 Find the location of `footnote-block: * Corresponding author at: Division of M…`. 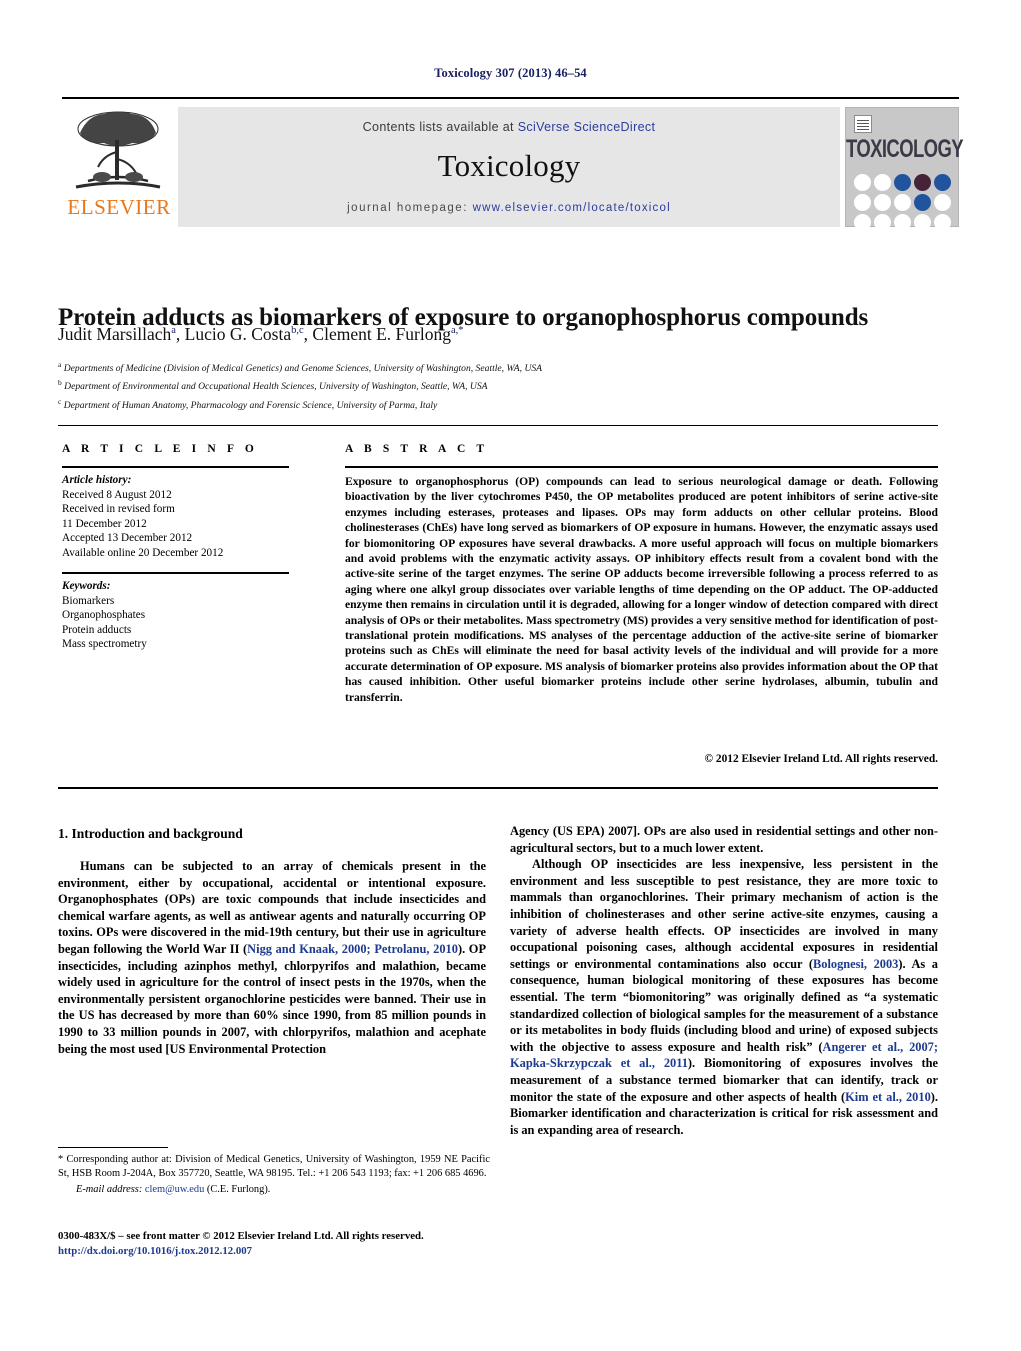

footnote-block: * Corresponding author at: Division of M… is located at coordinates (274, 1175).